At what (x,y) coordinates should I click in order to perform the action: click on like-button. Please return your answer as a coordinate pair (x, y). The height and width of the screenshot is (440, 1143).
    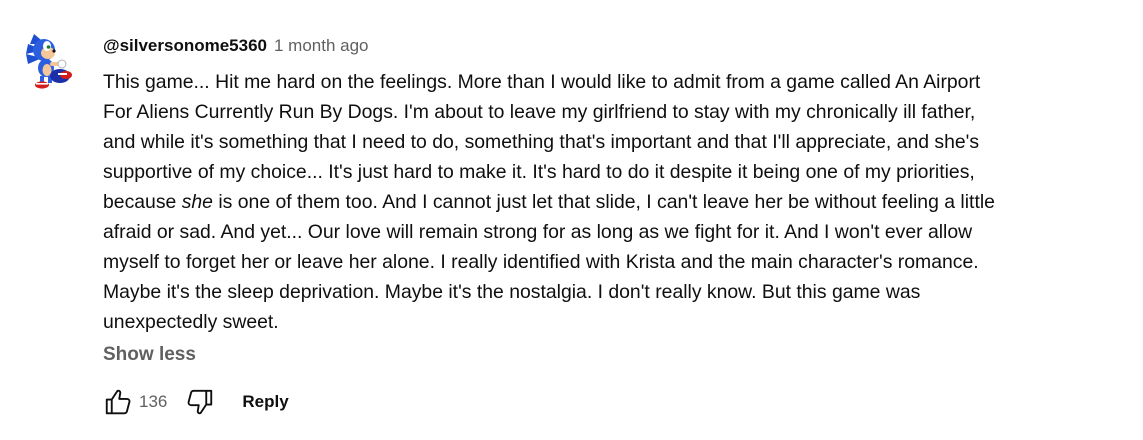
    Looking at the image, I should click on (118, 402).